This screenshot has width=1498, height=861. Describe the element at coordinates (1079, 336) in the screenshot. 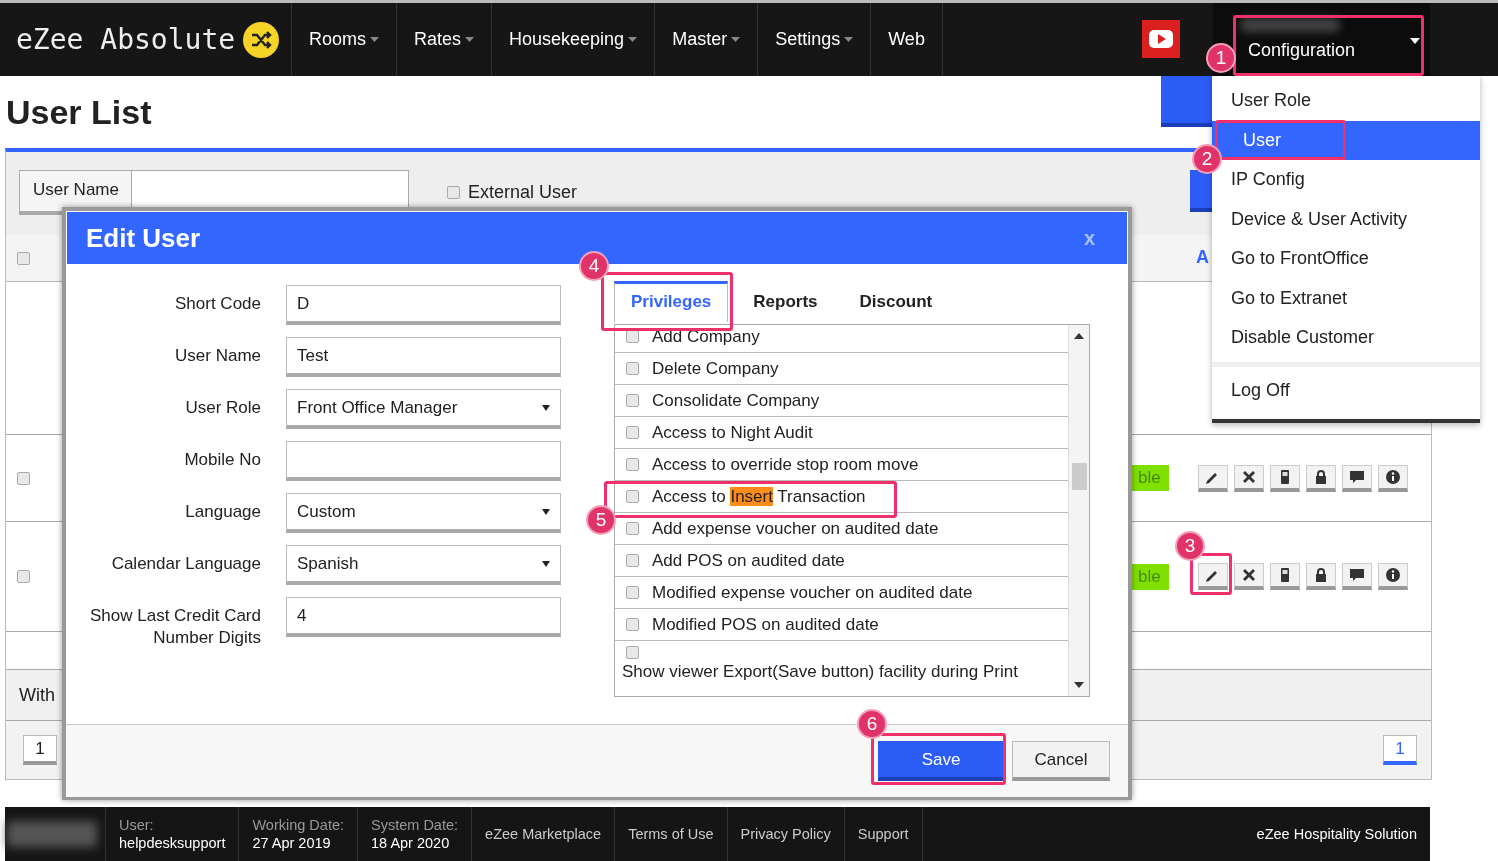

I see `scroll-up-icon` at that location.